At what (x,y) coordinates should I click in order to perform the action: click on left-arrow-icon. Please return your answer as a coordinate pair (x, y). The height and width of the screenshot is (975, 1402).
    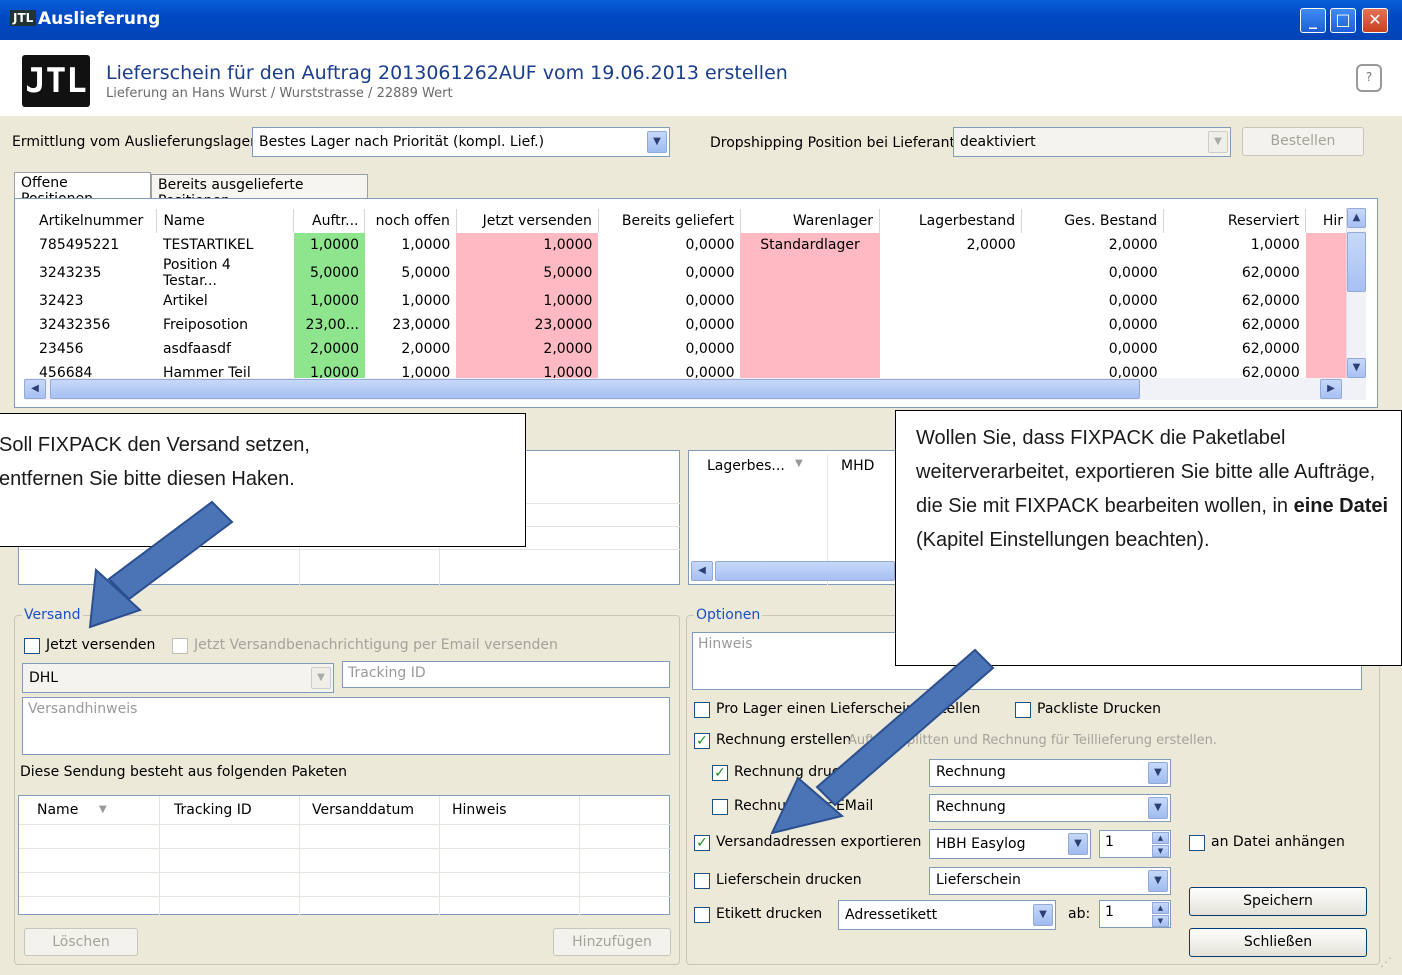
    Looking at the image, I should click on (161, 564).